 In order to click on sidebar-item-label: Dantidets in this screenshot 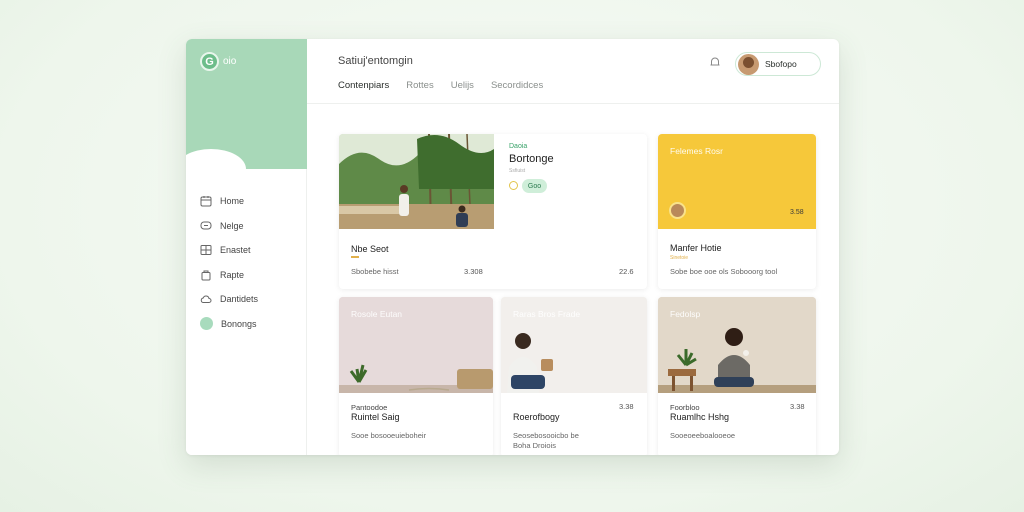, I will do `click(239, 299)`.